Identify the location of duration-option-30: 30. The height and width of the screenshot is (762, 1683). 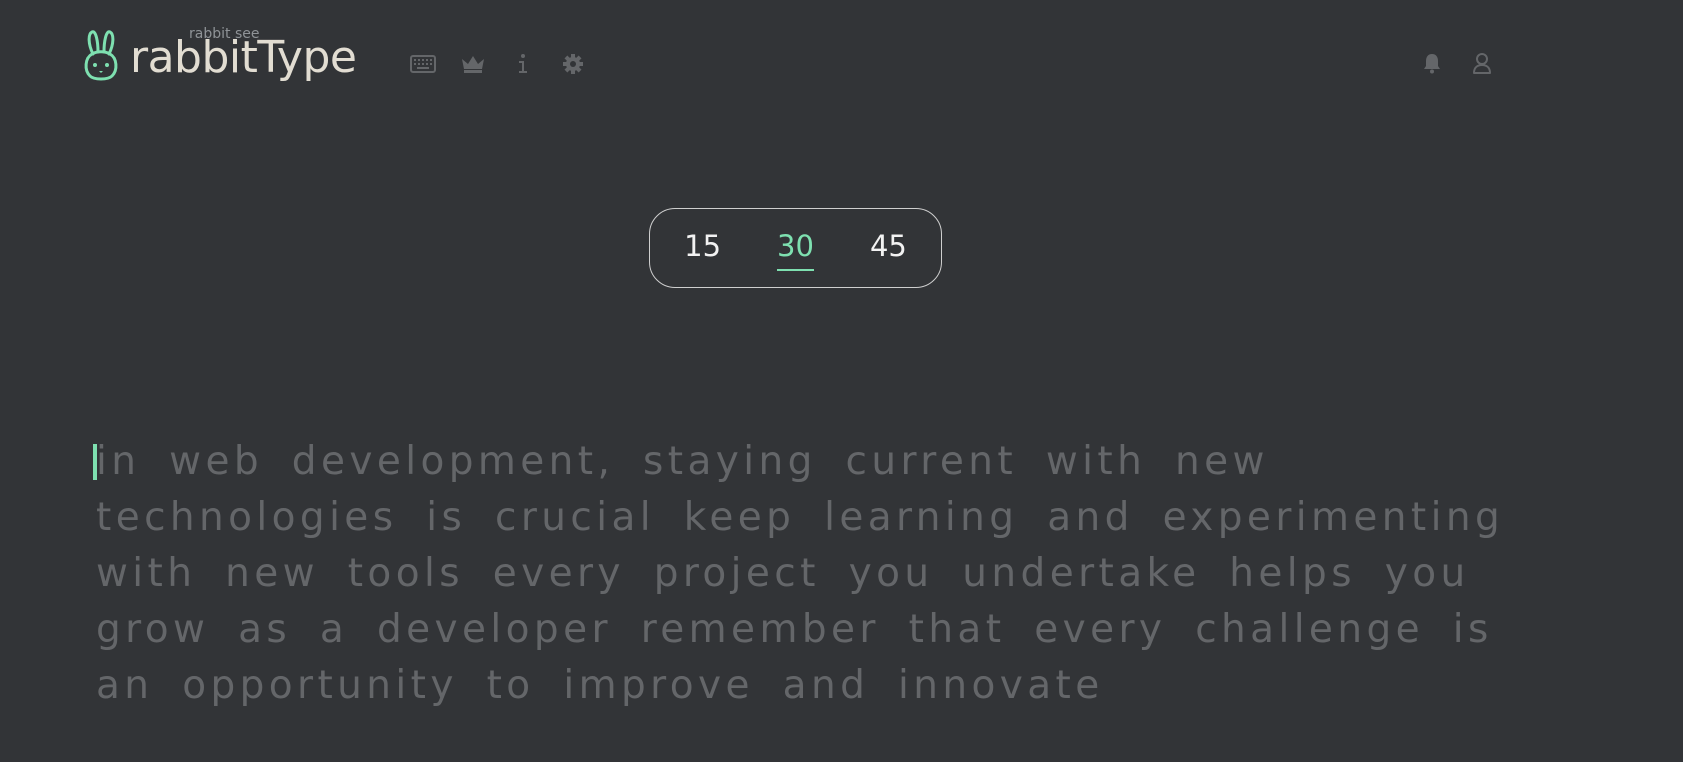
(795, 250).